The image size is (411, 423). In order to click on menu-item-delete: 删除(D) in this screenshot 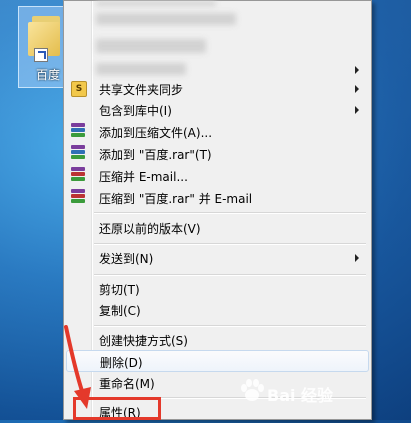, I will do `click(217, 361)`.